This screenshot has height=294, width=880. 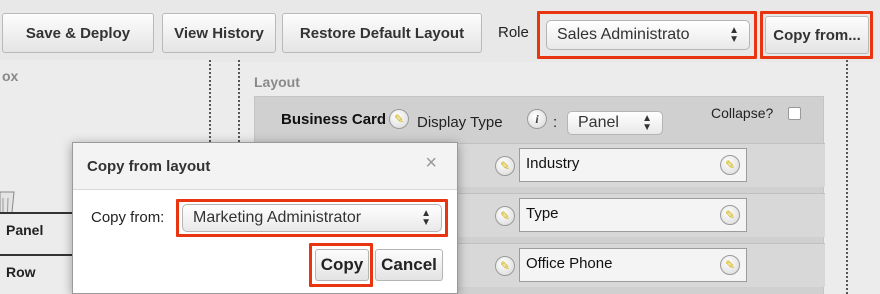 I want to click on copy-from-select: Marketing Administrator ▲ ▼, so click(x=312, y=218).